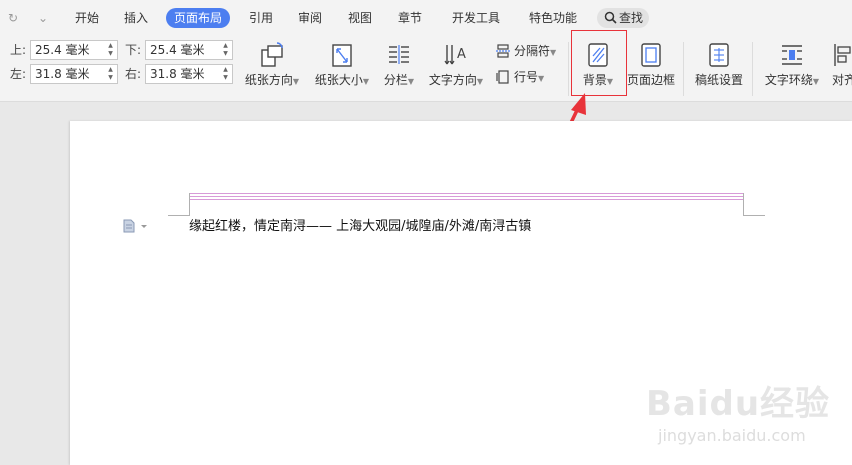  What do you see at coordinates (792, 55) in the screenshot?
I see `text-wrap-icon` at bounding box center [792, 55].